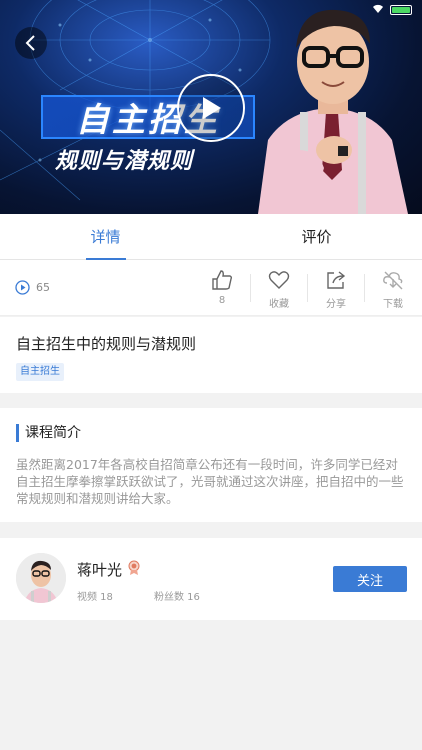  I want to click on play-button, so click(211, 108).